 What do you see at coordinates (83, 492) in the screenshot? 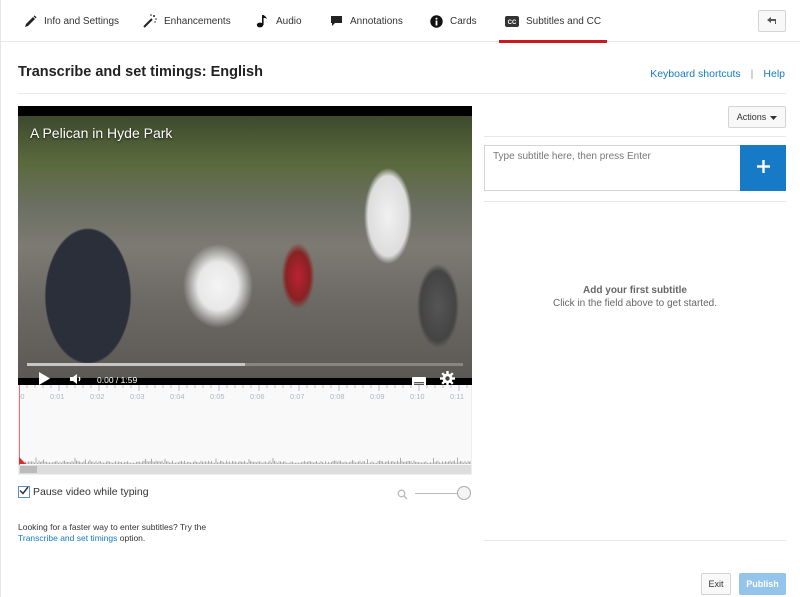
I see `pause-while-typing-option: Pause video while typing` at bounding box center [83, 492].